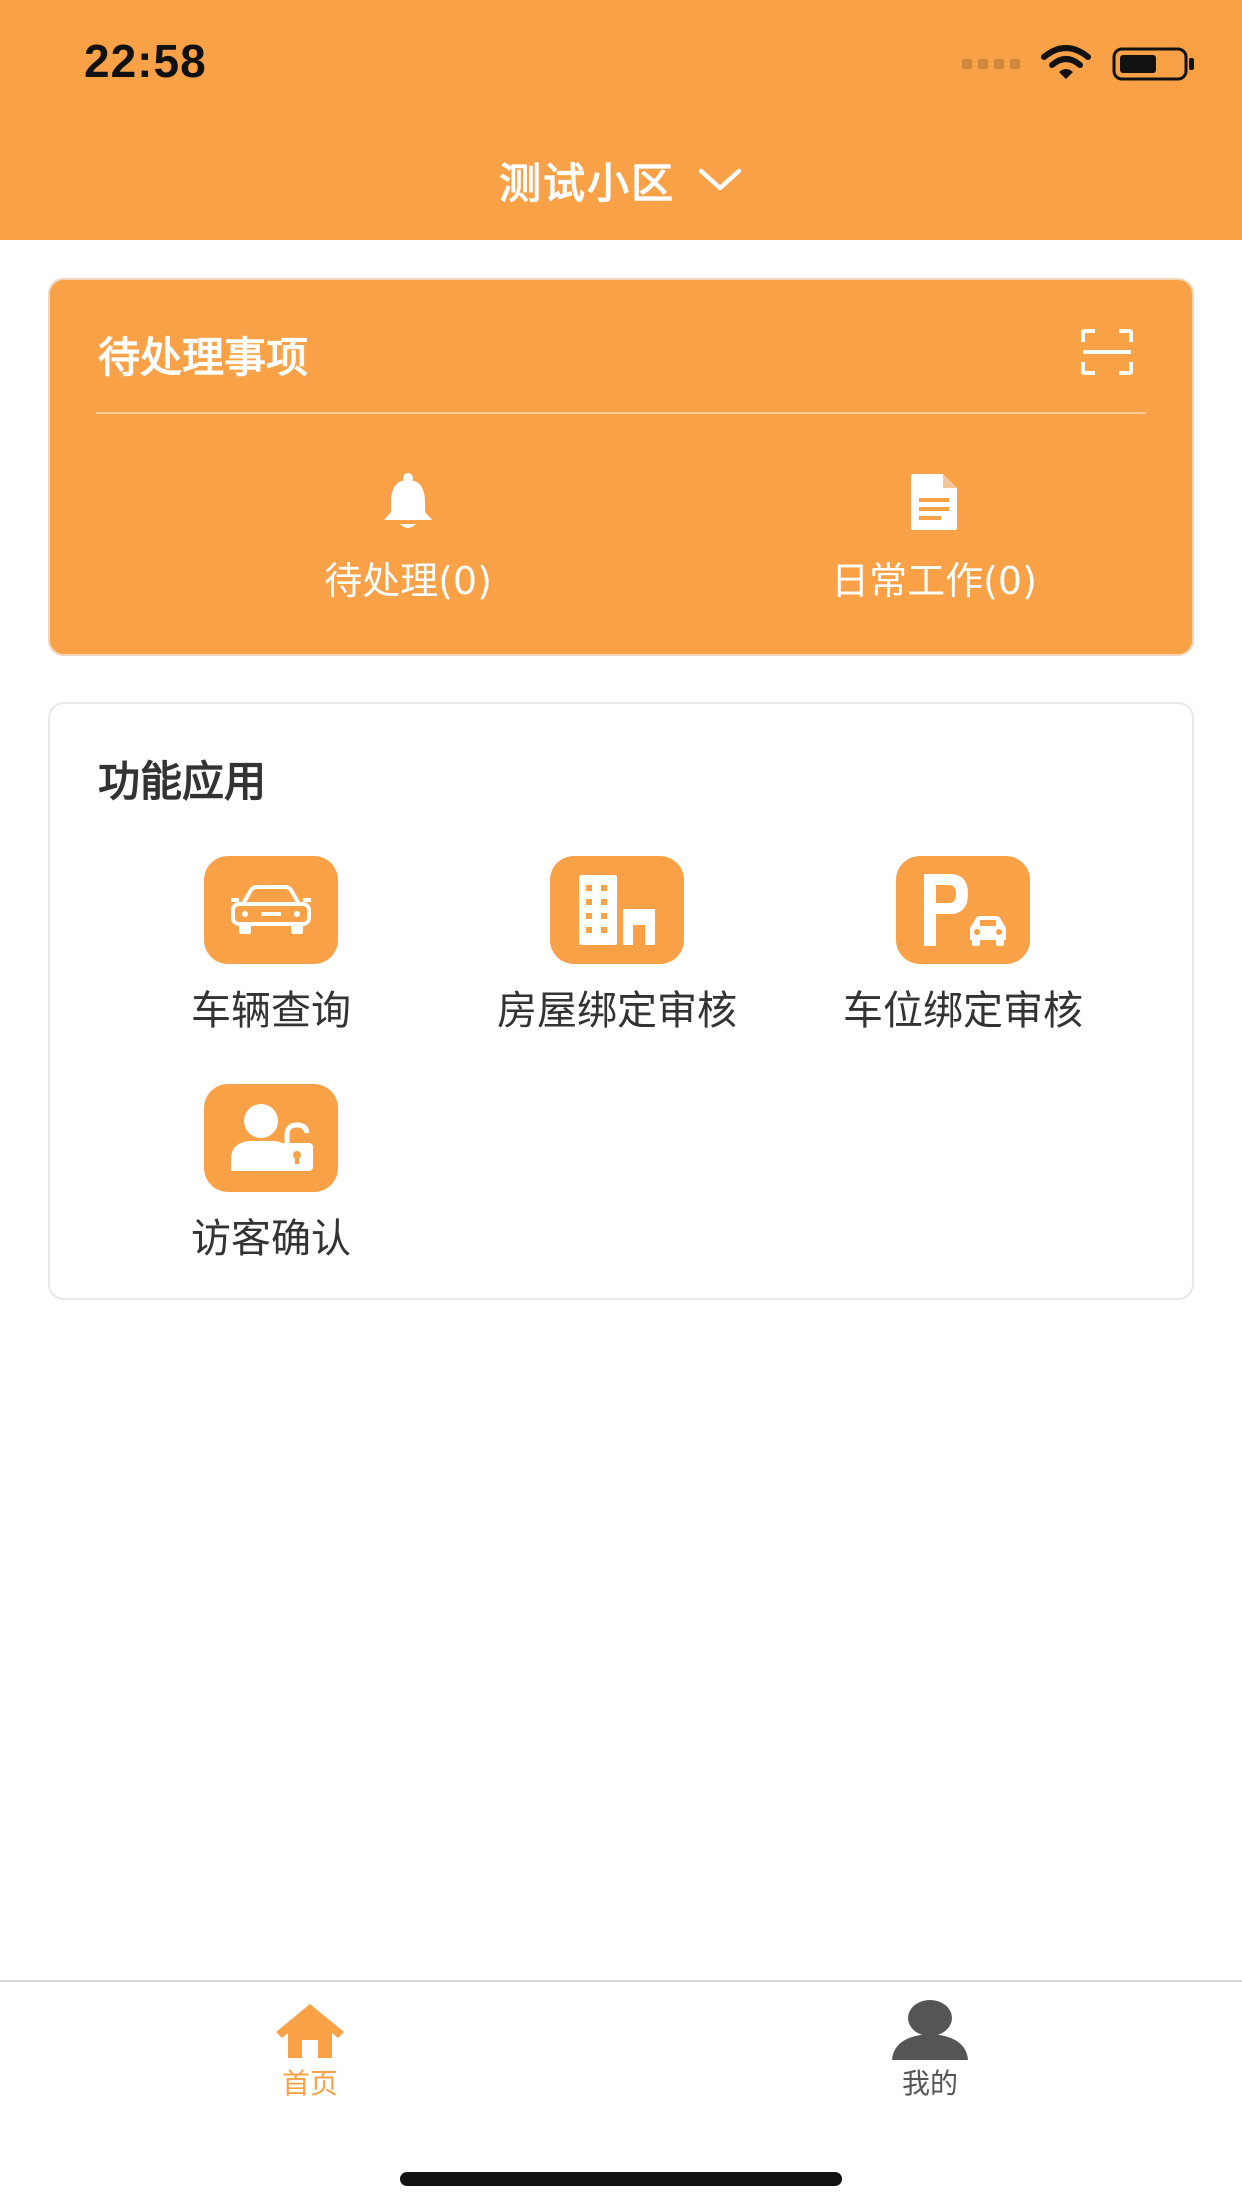 This screenshot has width=1242, height=2208. I want to click on func-item-parking-binding-review: 车位绑定审核, so click(963, 946).